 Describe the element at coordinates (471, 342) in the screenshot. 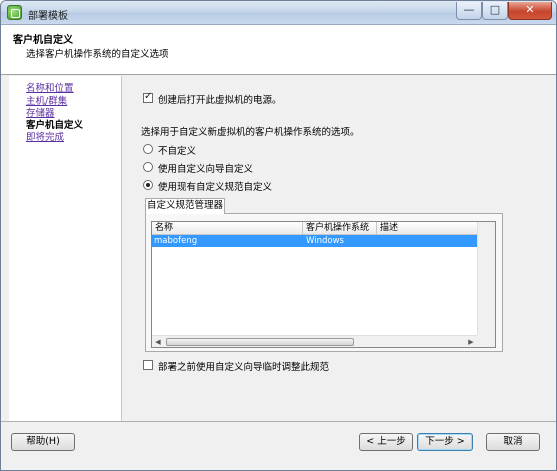

I see `scroll-right-arrow-icon: ▶` at that location.